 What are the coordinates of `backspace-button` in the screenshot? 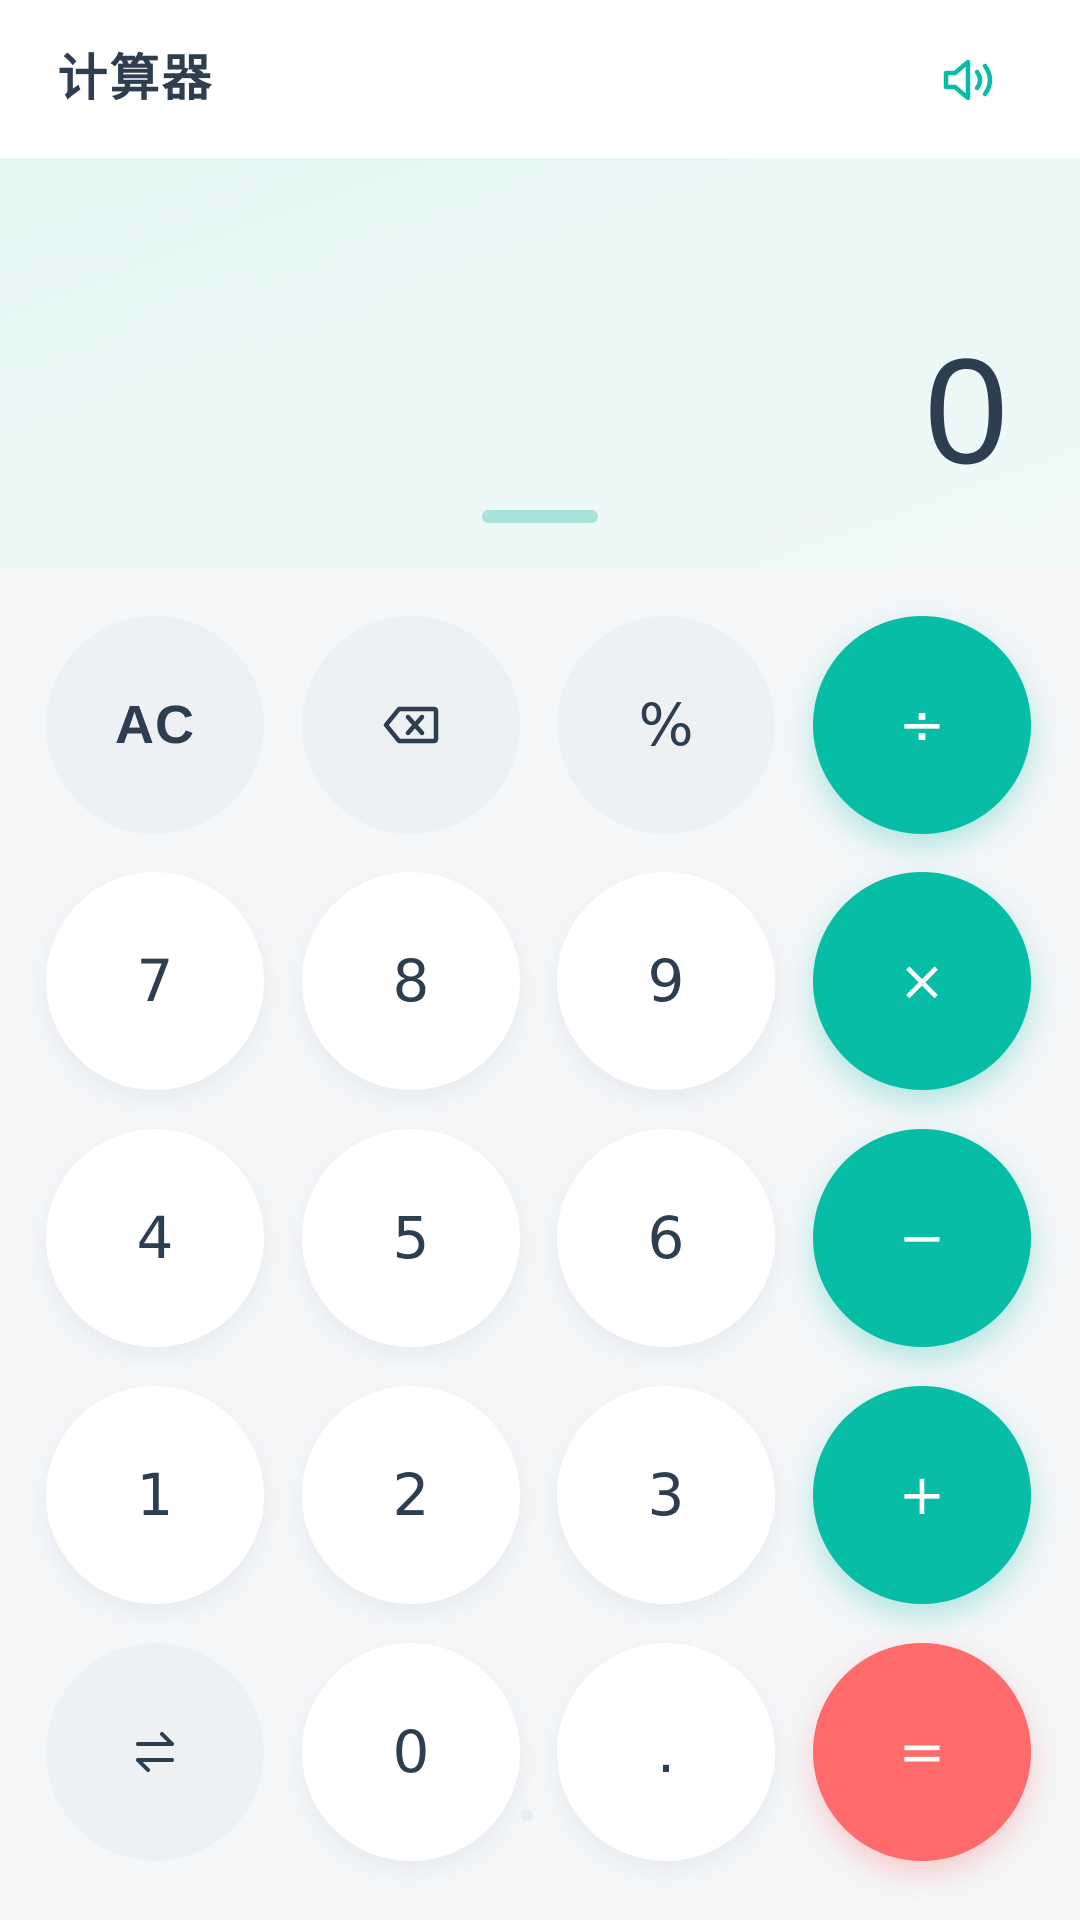 It's located at (411, 725).